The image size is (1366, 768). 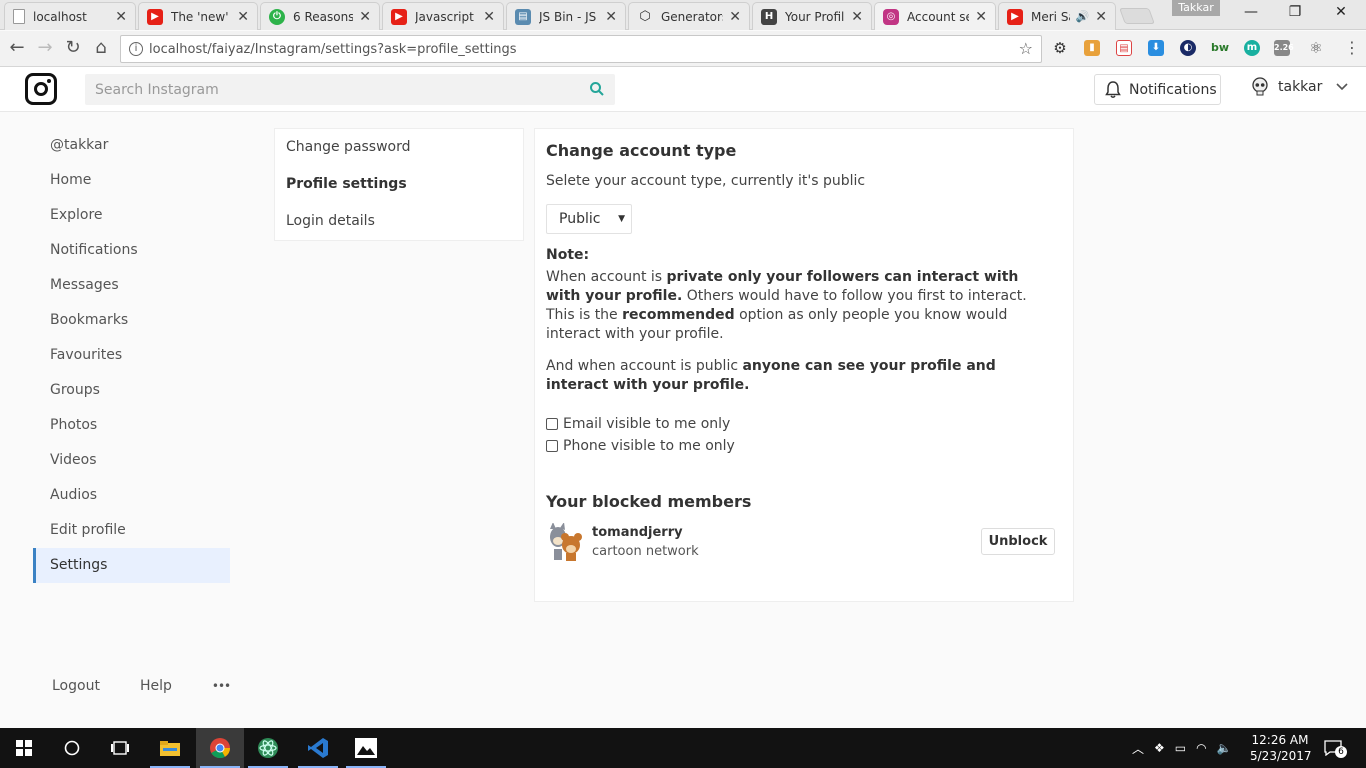 What do you see at coordinates (637, 532) in the screenshot?
I see `member-name: tomandjerry` at bounding box center [637, 532].